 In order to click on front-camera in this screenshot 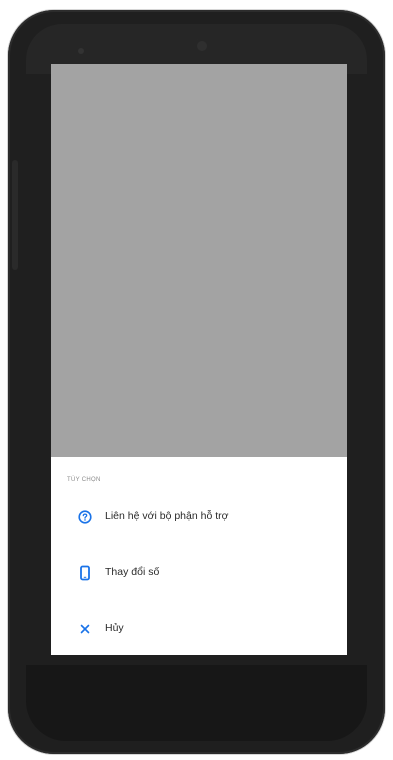, I will do `click(202, 46)`.